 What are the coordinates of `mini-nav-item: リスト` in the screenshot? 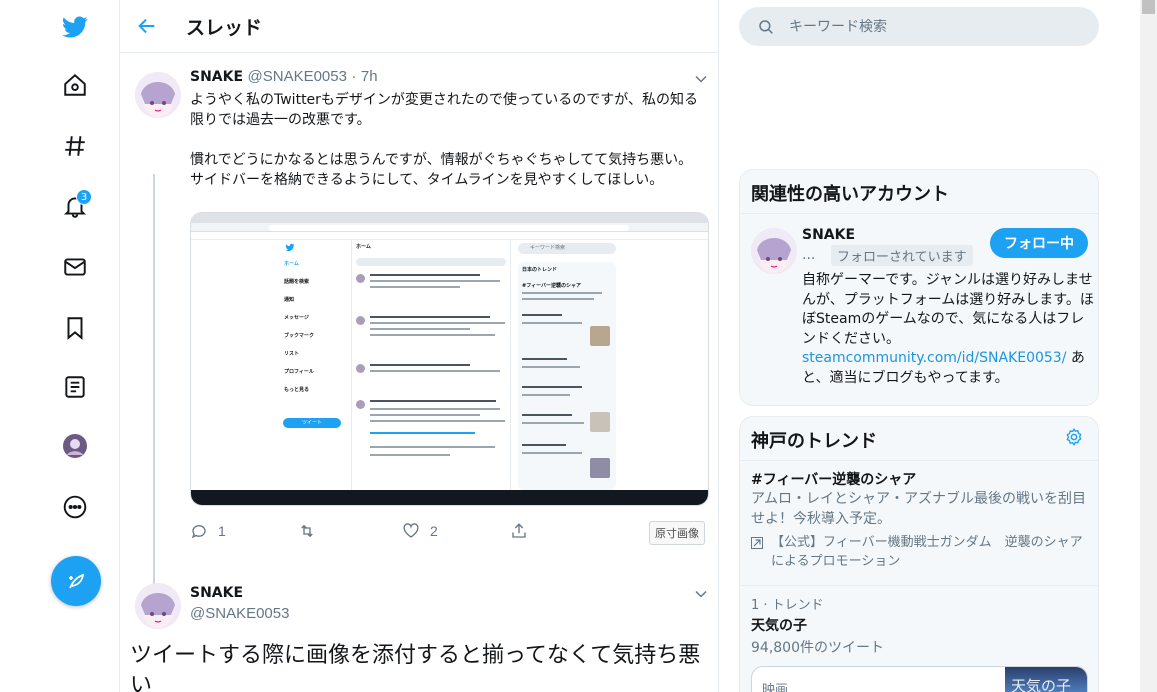 It's located at (292, 354).